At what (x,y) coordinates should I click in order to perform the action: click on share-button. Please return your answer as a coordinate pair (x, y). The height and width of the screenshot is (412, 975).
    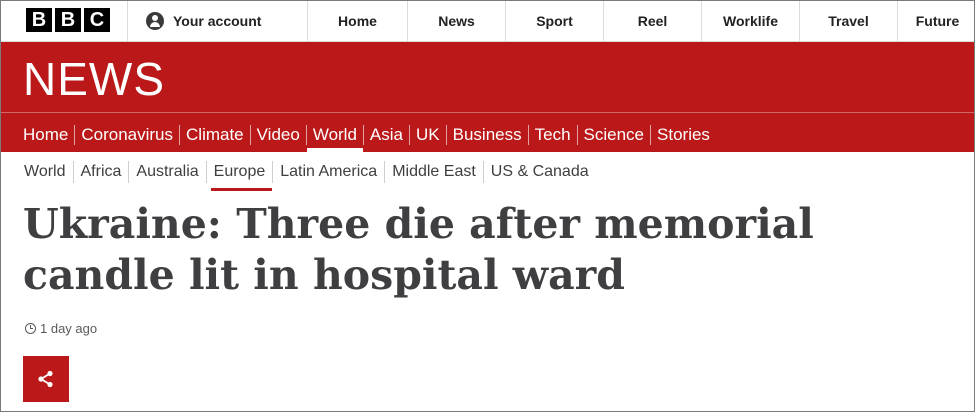
    Looking at the image, I should click on (46, 379).